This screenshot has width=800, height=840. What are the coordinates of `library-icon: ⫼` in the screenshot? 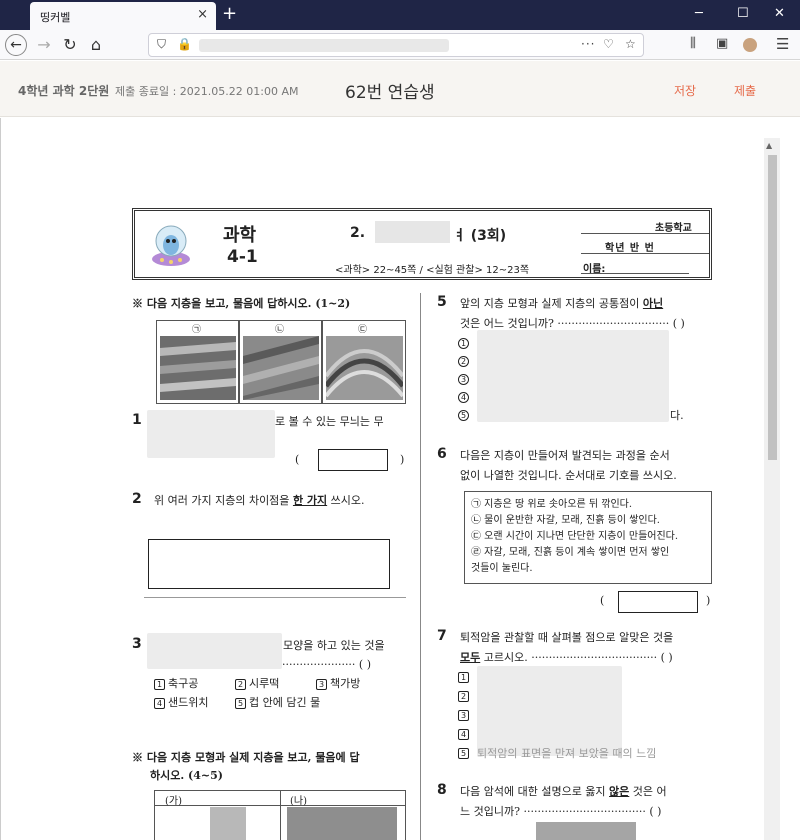 It's located at (693, 43).